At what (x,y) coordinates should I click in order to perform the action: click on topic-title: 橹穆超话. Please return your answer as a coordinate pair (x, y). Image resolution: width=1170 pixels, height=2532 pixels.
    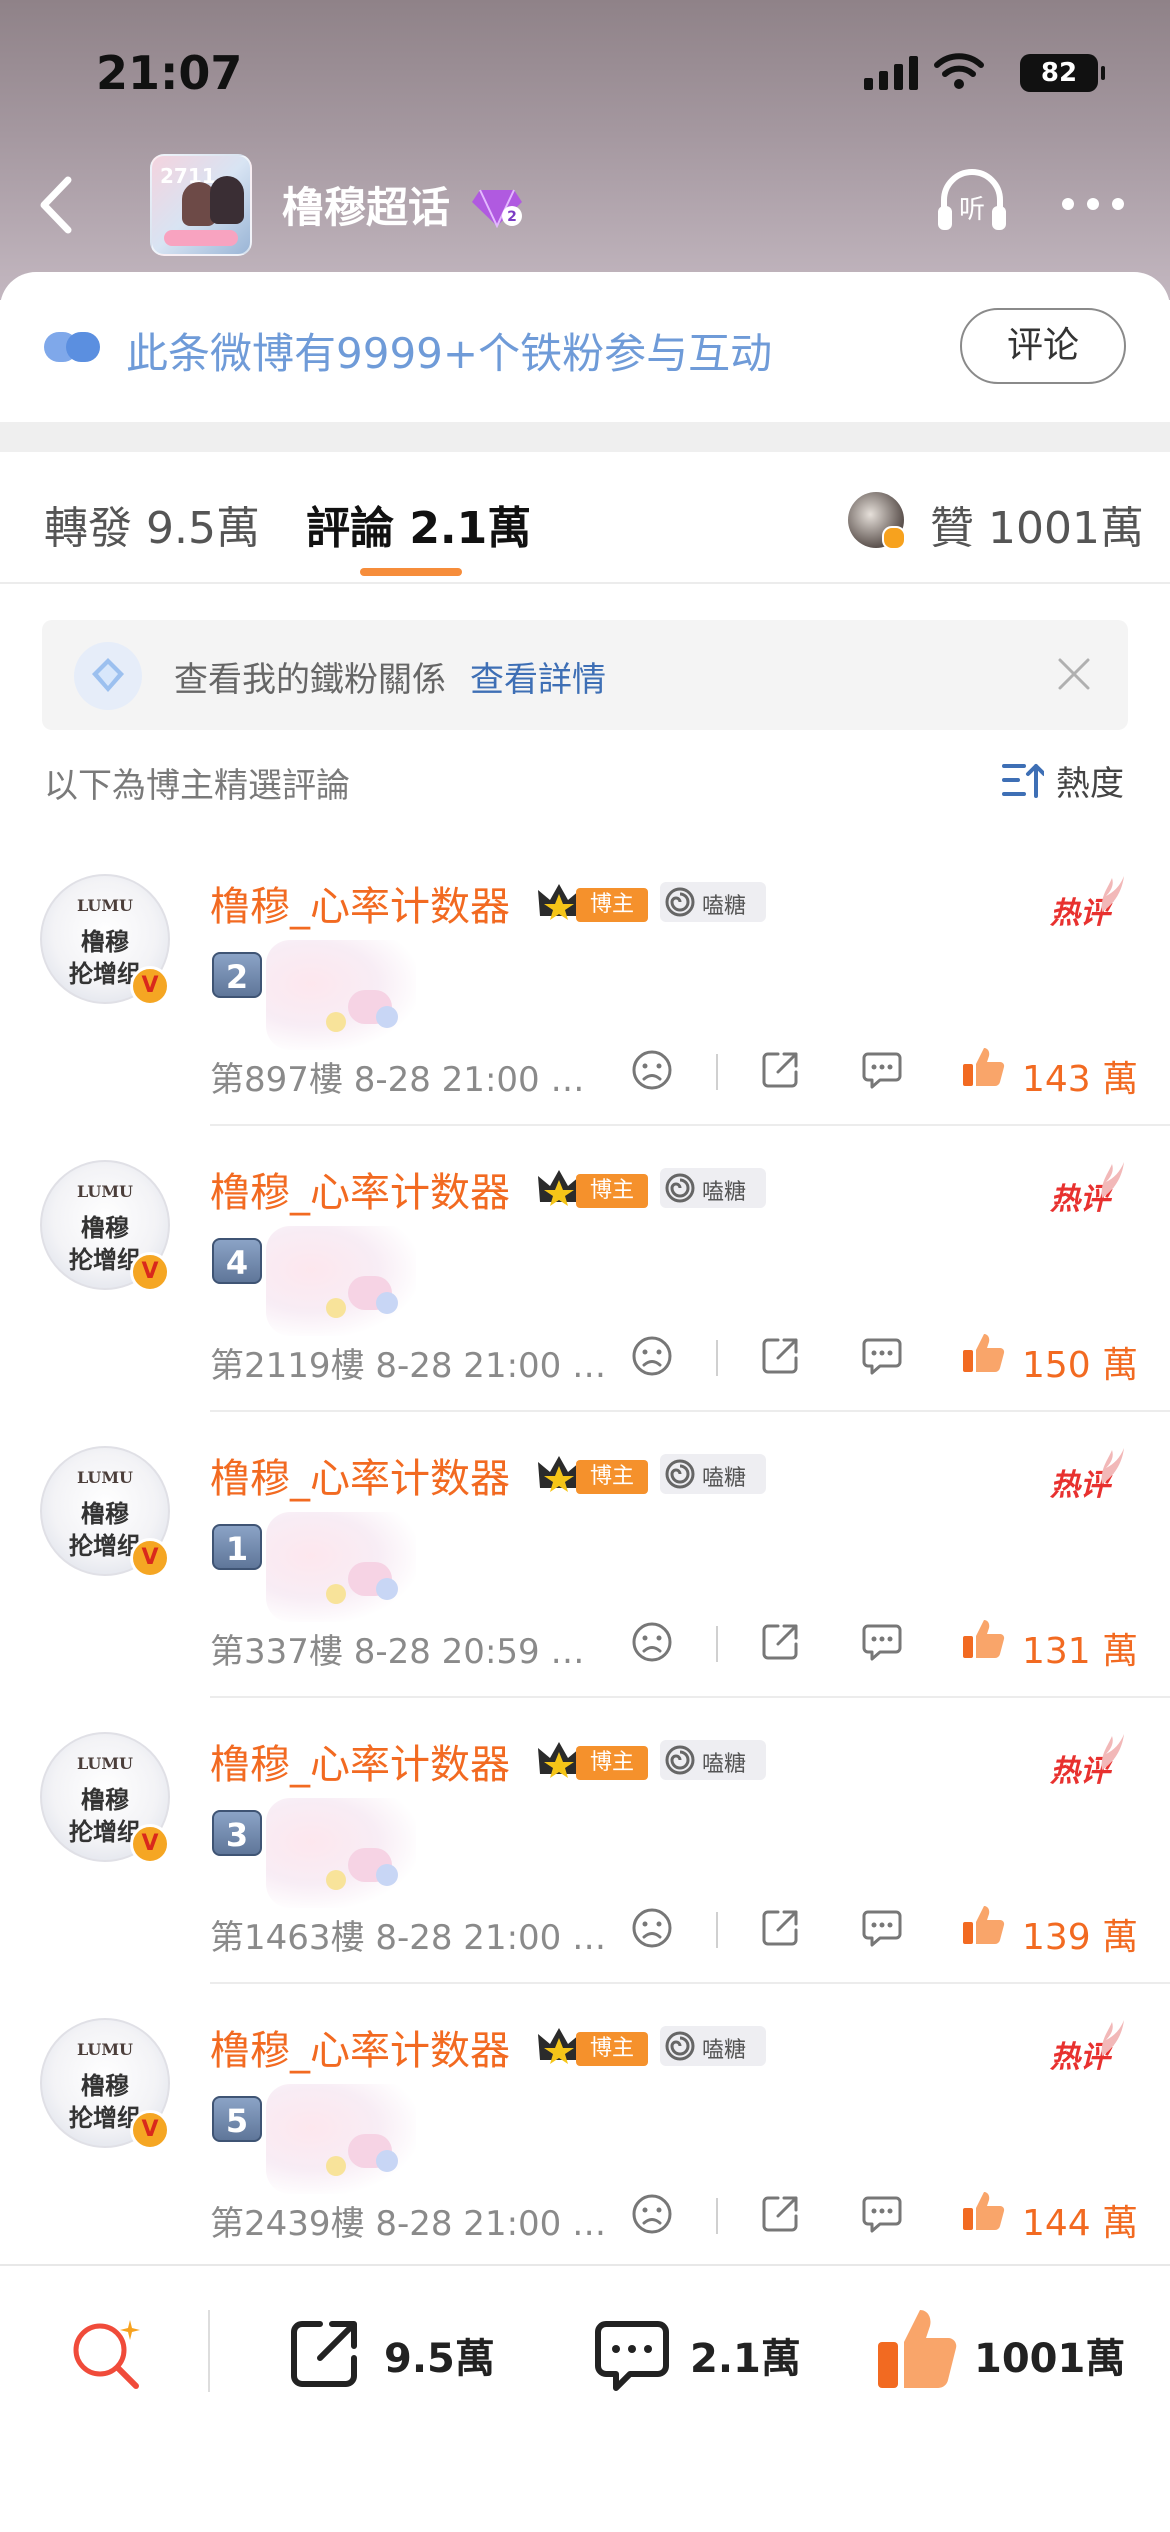
    Looking at the image, I should click on (366, 204).